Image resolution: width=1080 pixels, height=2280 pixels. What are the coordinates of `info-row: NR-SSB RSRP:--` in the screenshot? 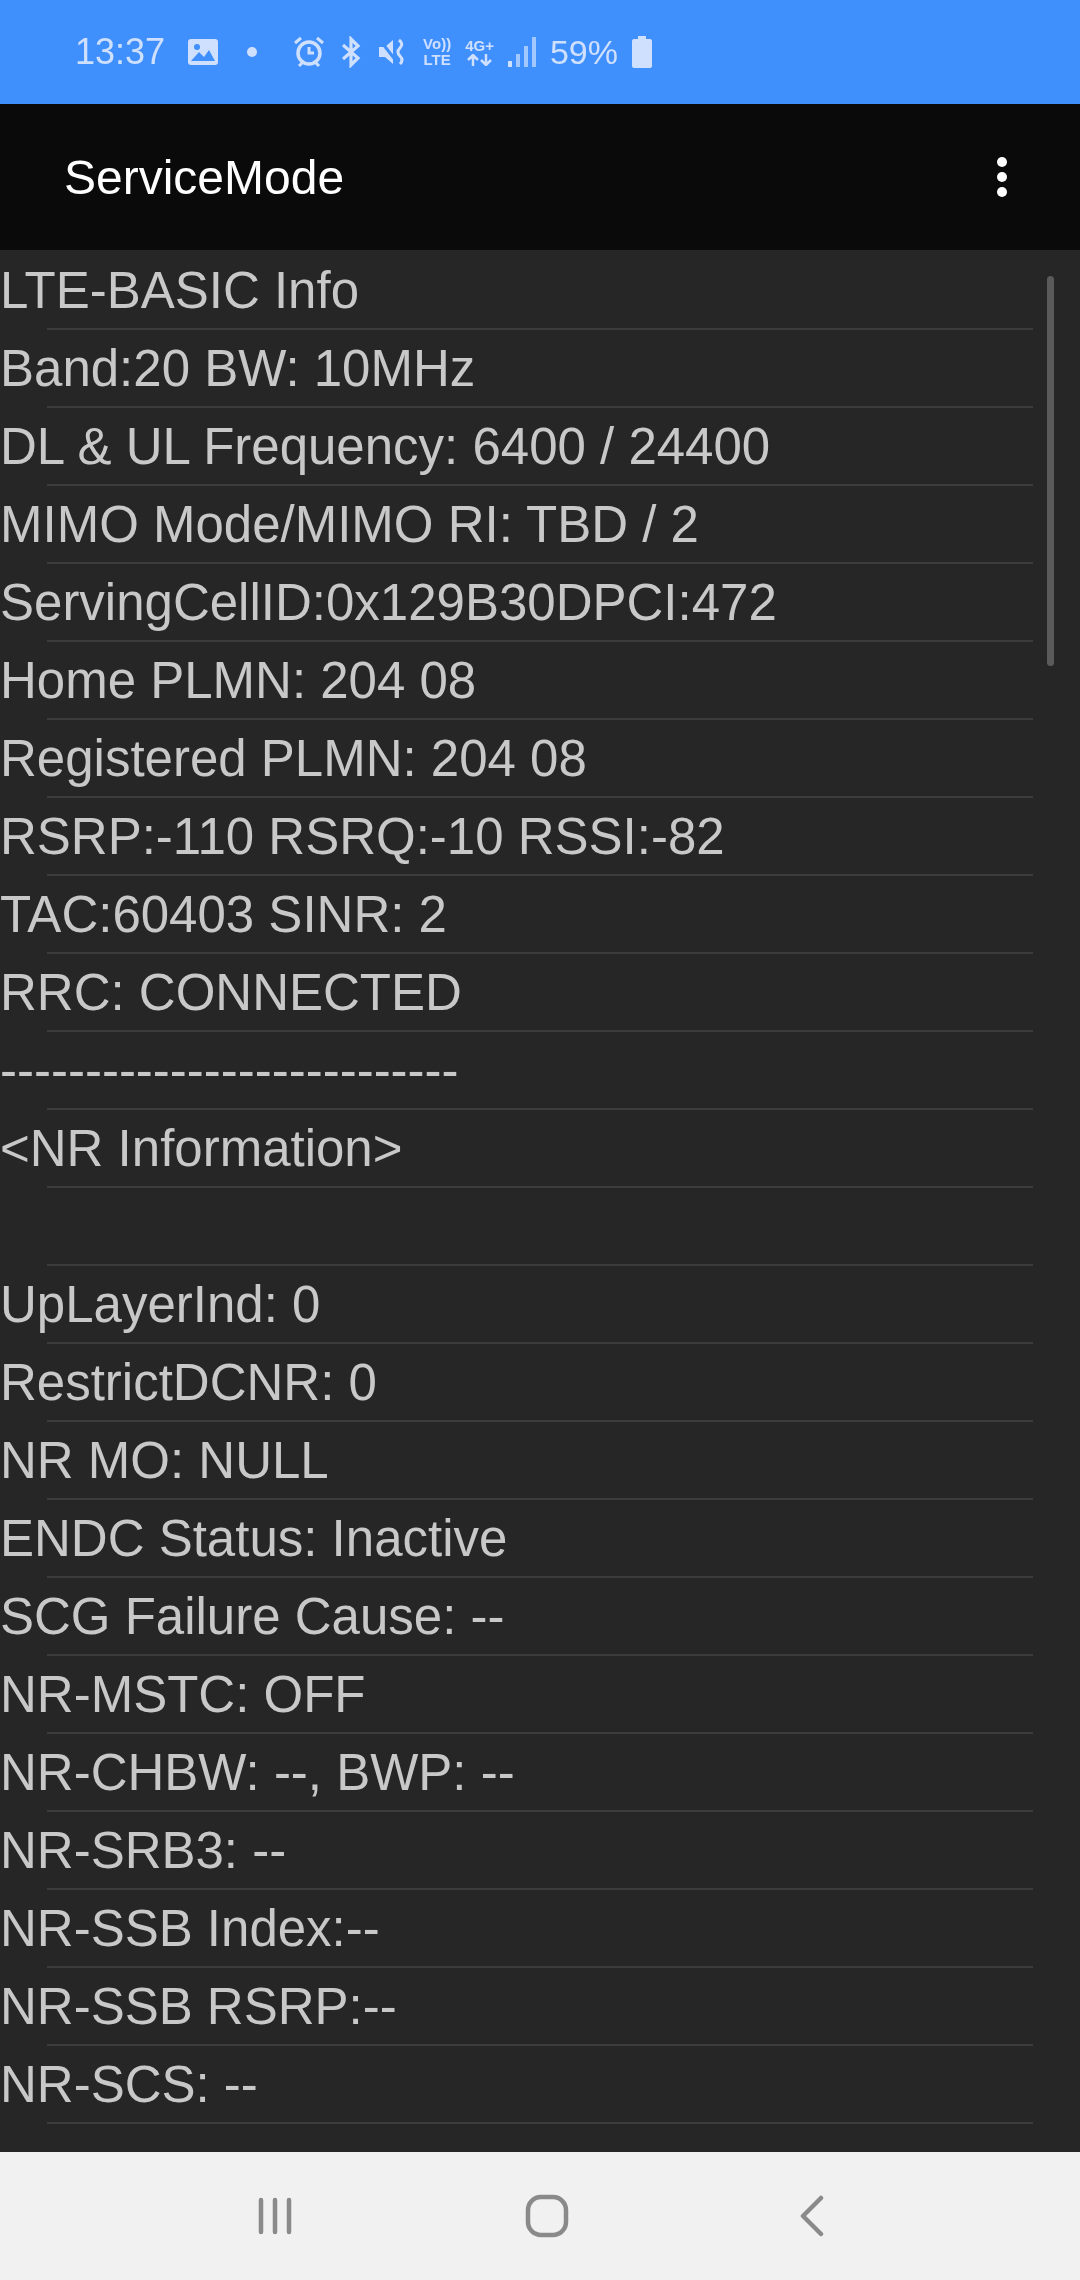 It's located at (516, 2007).